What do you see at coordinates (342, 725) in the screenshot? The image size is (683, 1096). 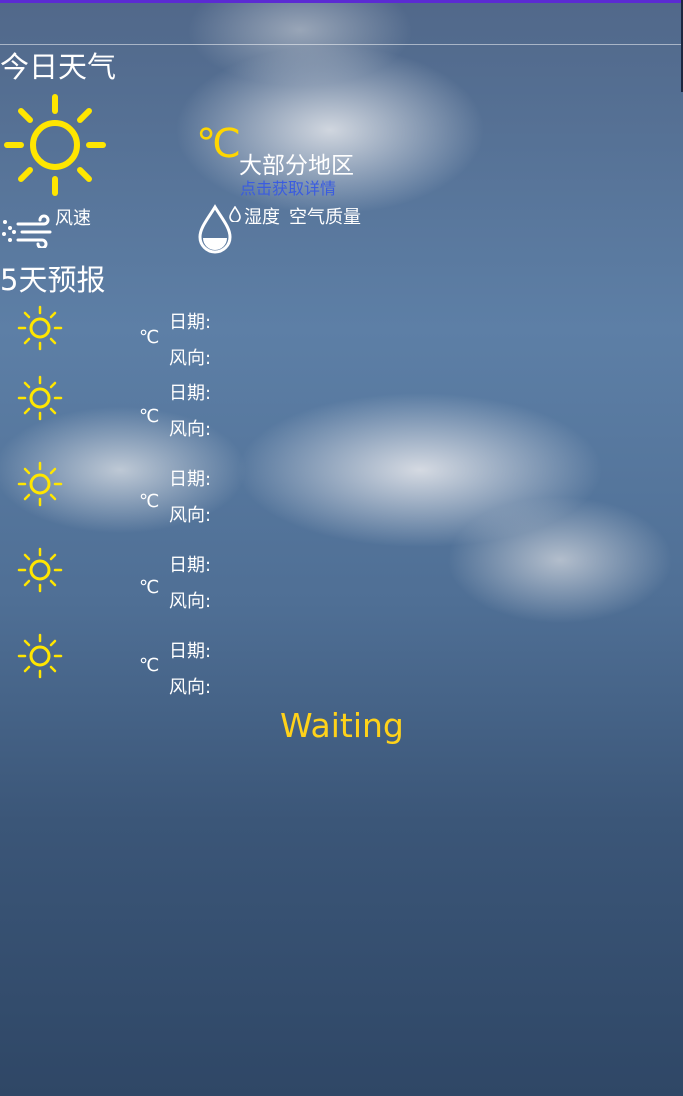 I see `status-text: Waiting` at bounding box center [342, 725].